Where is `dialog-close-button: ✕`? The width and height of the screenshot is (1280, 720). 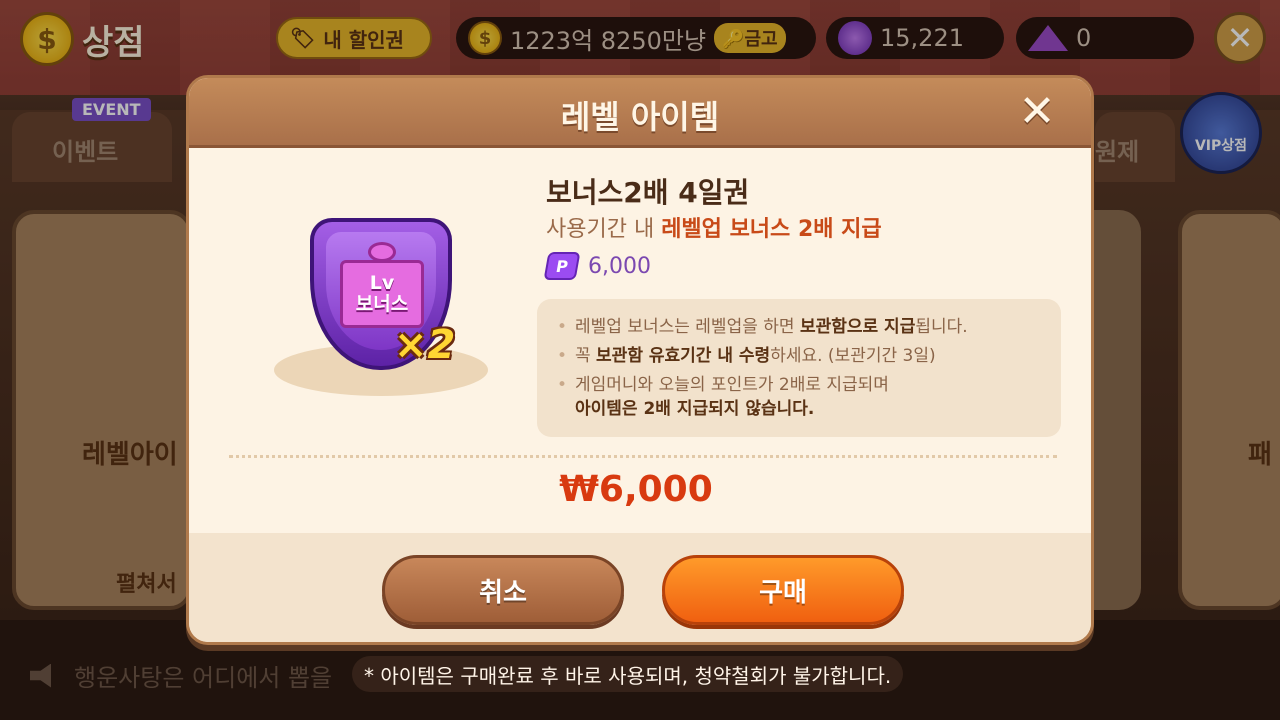 dialog-close-button: ✕ is located at coordinates (1037, 112).